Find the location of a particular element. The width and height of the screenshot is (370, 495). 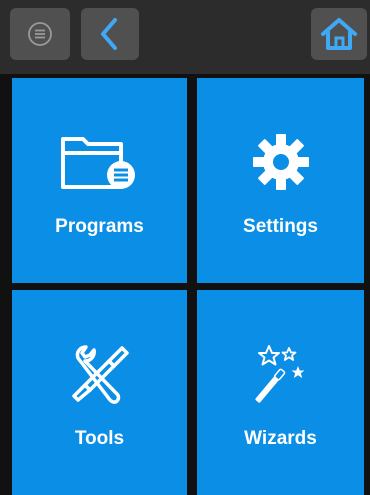

home-button is located at coordinates (339, 34).